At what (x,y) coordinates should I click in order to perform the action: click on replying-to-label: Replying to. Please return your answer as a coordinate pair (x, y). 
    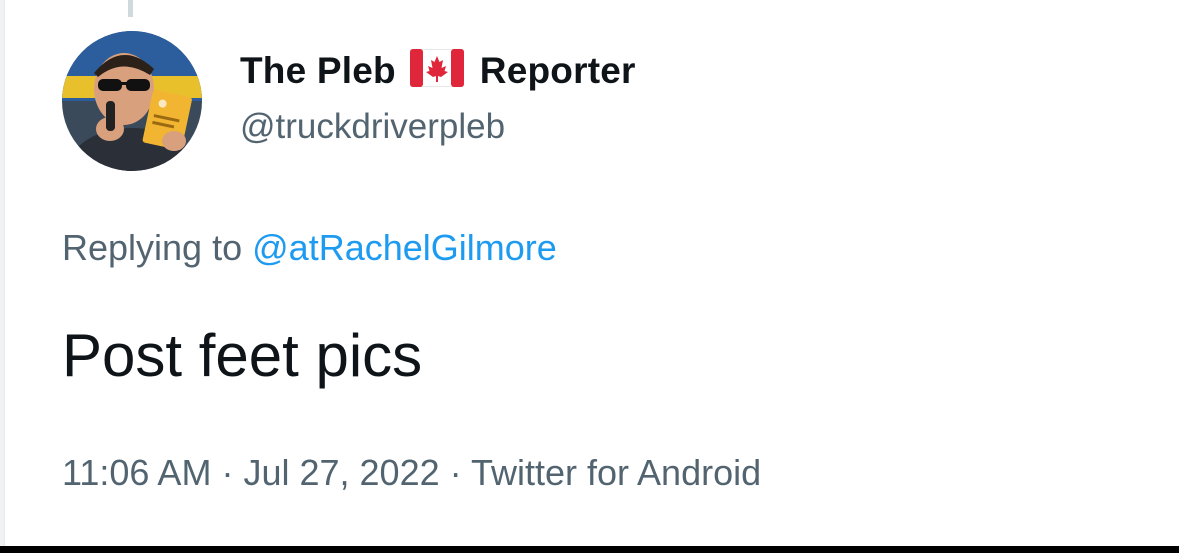
    Looking at the image, I should click on (152, 247).